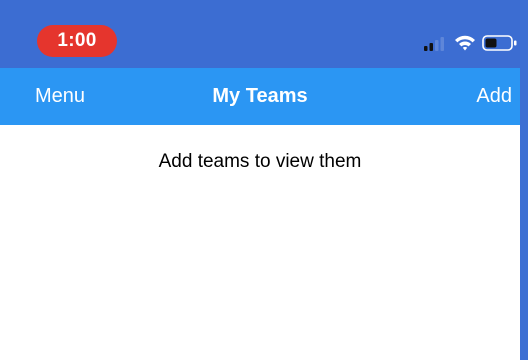  Describe the element at coordinates (434, 44) in the screenshot. I see `cellular-signal-icon` at that location.